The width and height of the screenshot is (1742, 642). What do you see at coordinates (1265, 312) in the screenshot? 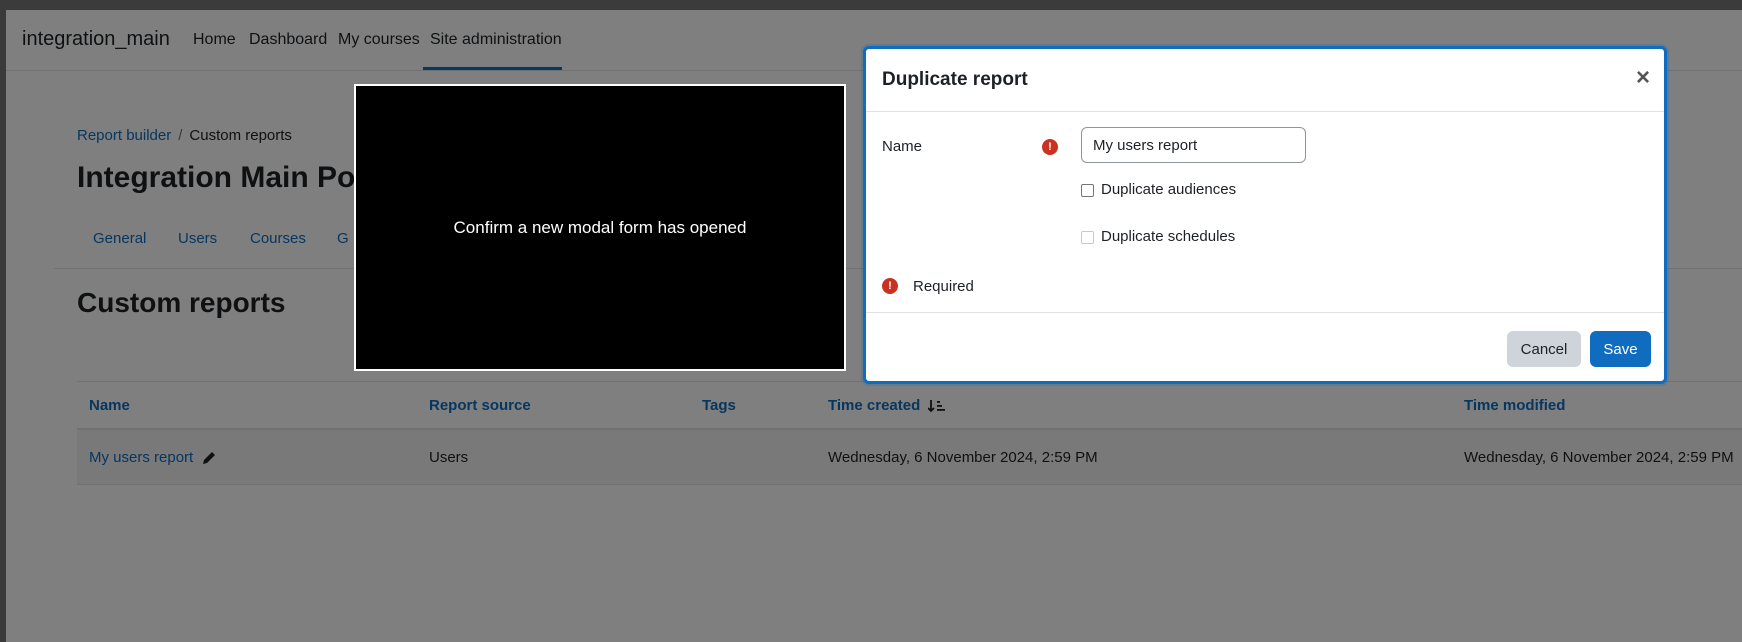
I see `dialog-footer-divider` at bounding box center [1265, 312].